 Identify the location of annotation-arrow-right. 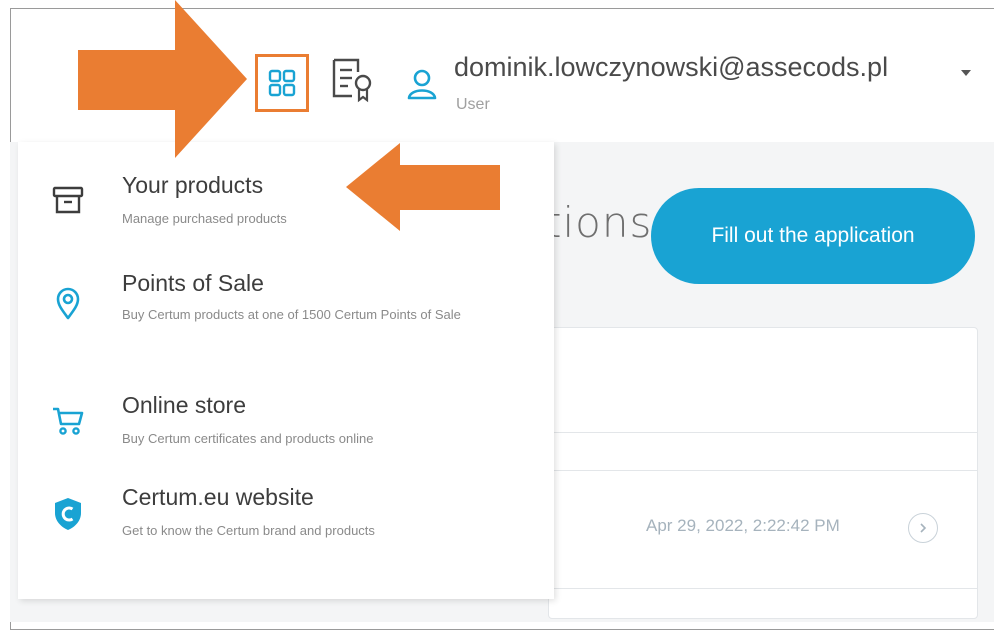
(162, 79).